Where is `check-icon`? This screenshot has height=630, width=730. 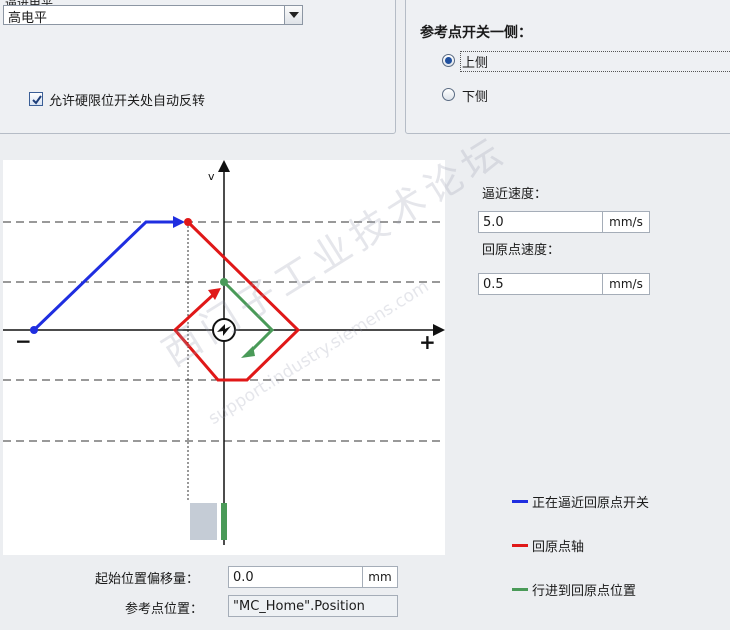 check-icon is located at coordinates (37, 100).